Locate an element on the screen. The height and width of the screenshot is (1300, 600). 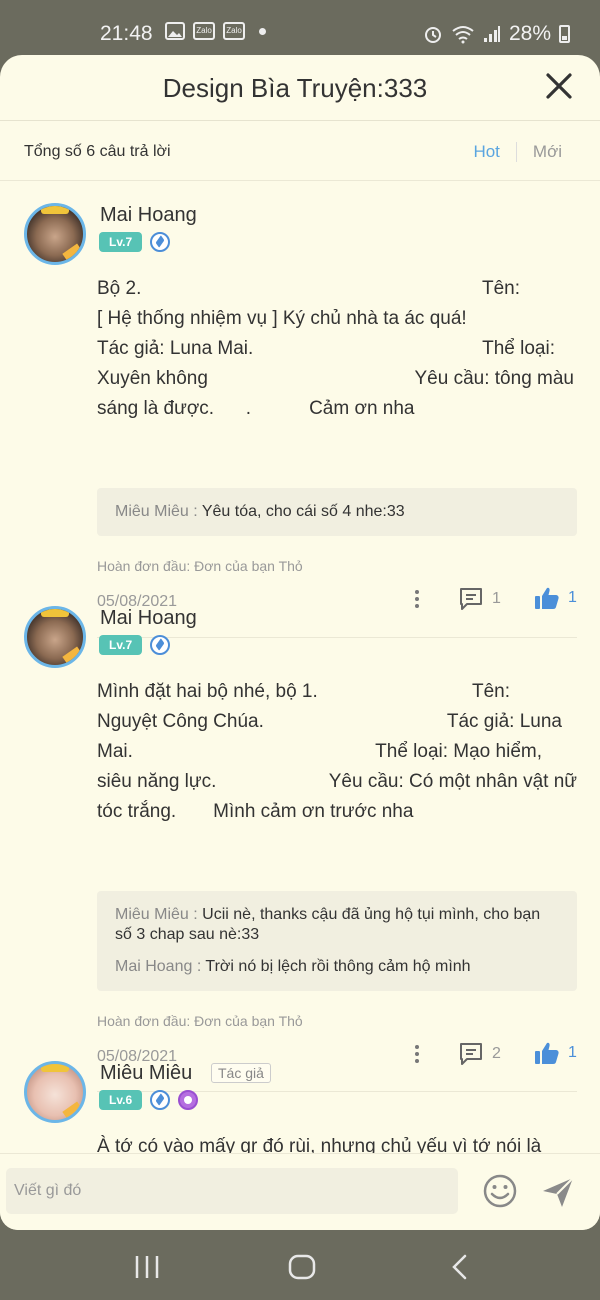
comment-actions: 1 1 is located at coordinates (495, 601).